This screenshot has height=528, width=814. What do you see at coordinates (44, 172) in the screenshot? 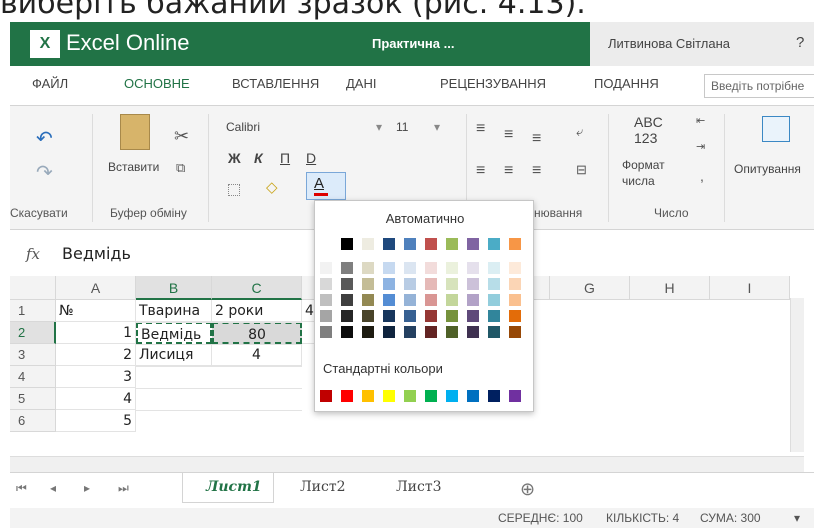
I see `redo-icon: ↷` at bounding box center [44, 172].